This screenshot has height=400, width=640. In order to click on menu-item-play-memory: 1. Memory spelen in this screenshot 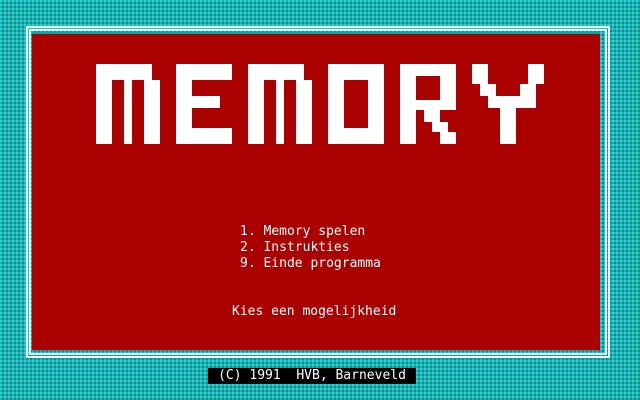, I will do `click(310, 232)`.